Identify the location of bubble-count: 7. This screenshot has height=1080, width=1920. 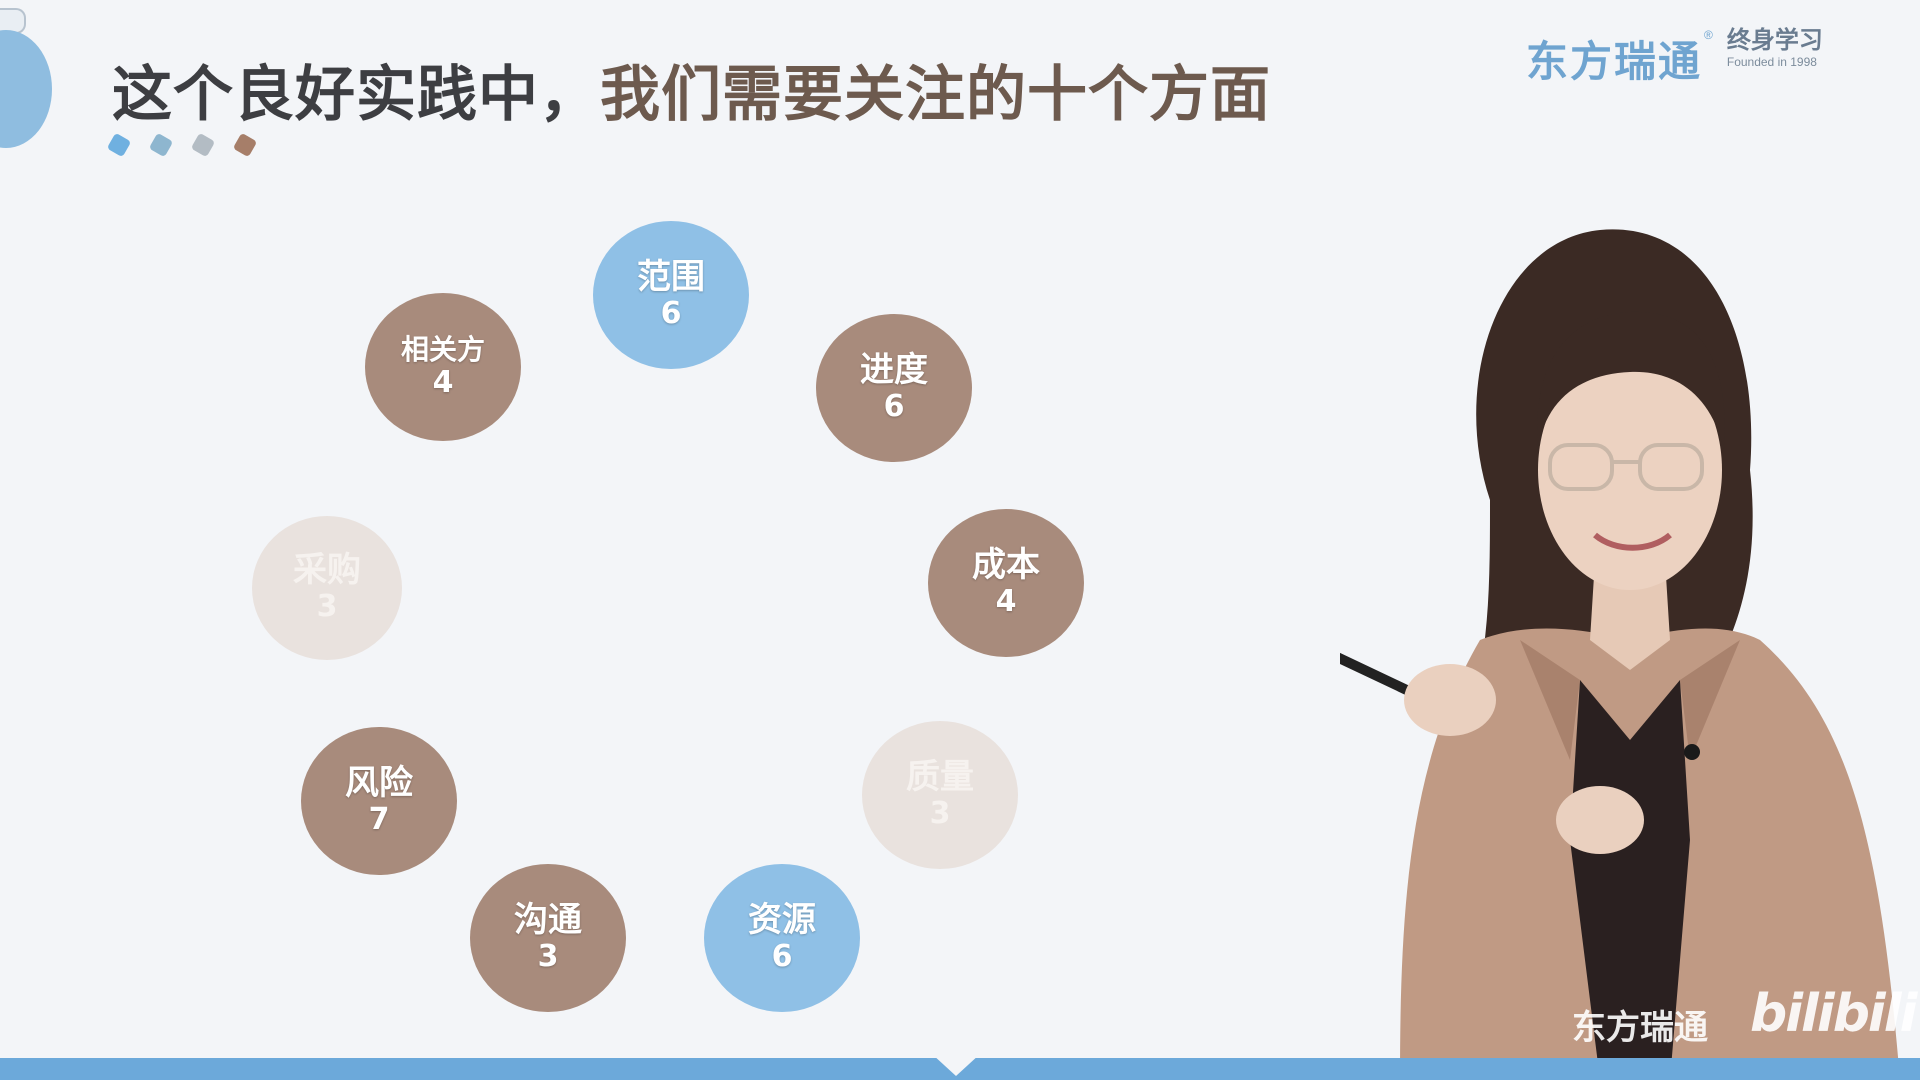
(379, 820).